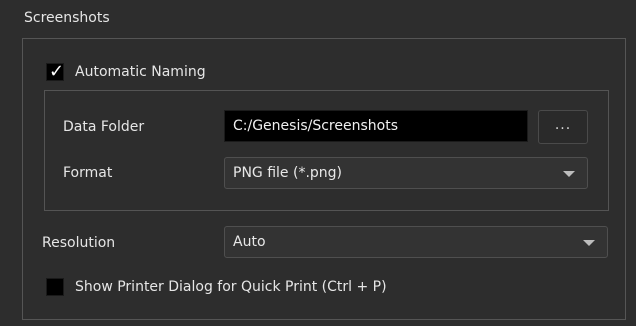 This screenshot has width=636, height=326. What do you see at coordinates (104, 127) in the screenshot?
I see `data-folder-label: Data Folder` at bounding box center [104, 127].